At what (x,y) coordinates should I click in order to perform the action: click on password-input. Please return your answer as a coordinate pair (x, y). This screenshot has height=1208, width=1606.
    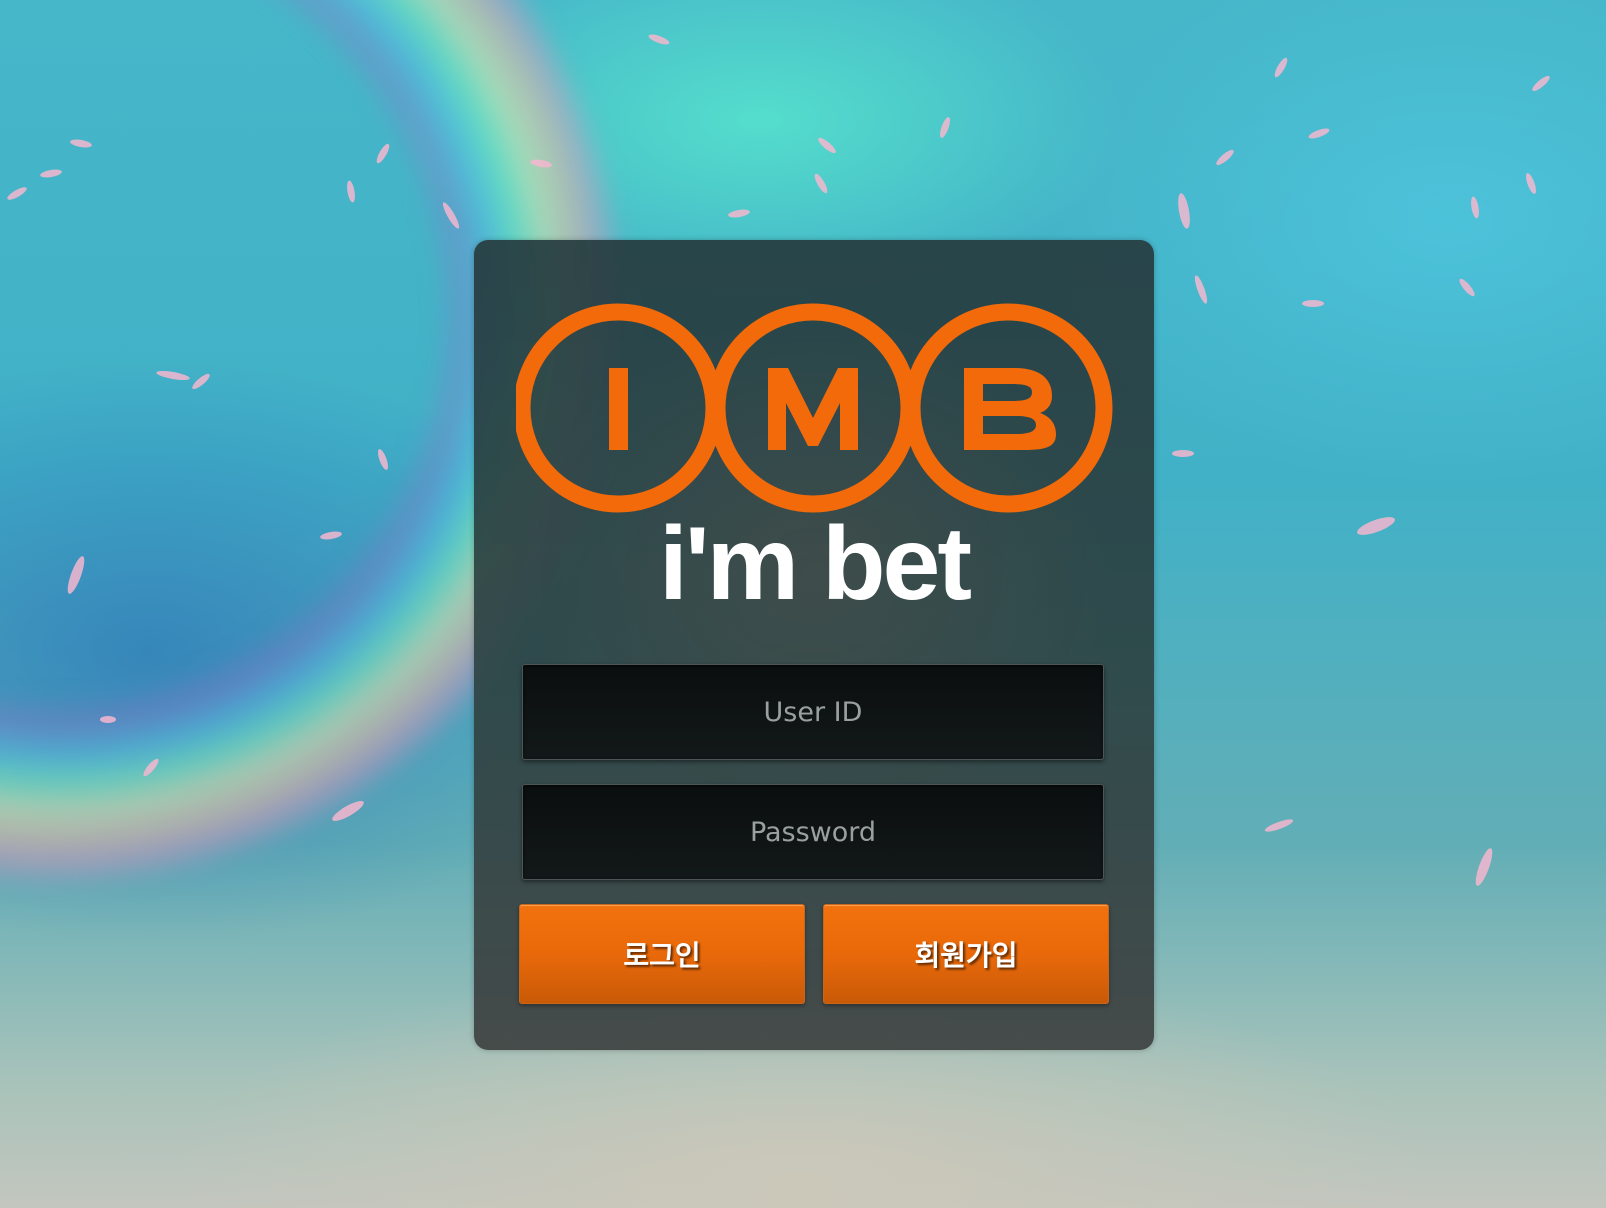
    Looking at the image, I should click on (813, 832).